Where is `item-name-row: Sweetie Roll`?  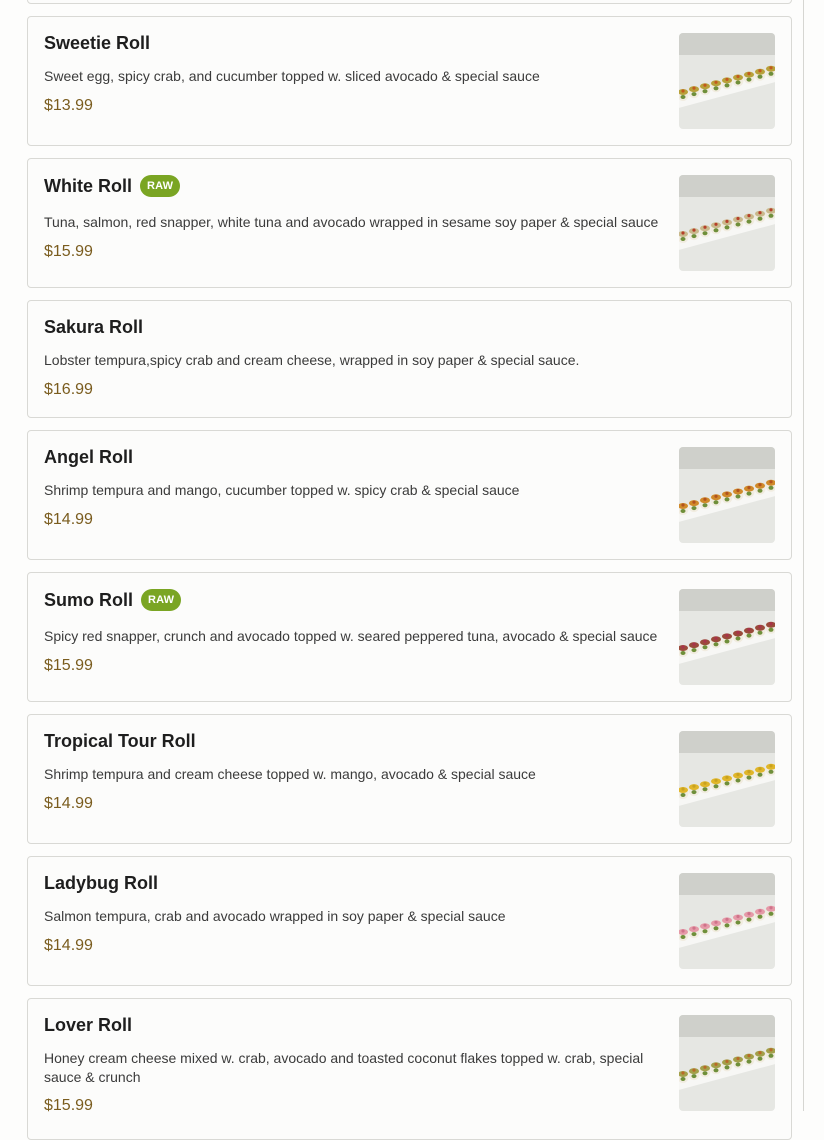 item-name-row: Sweetie Roll is located at coordinates (97, 43).